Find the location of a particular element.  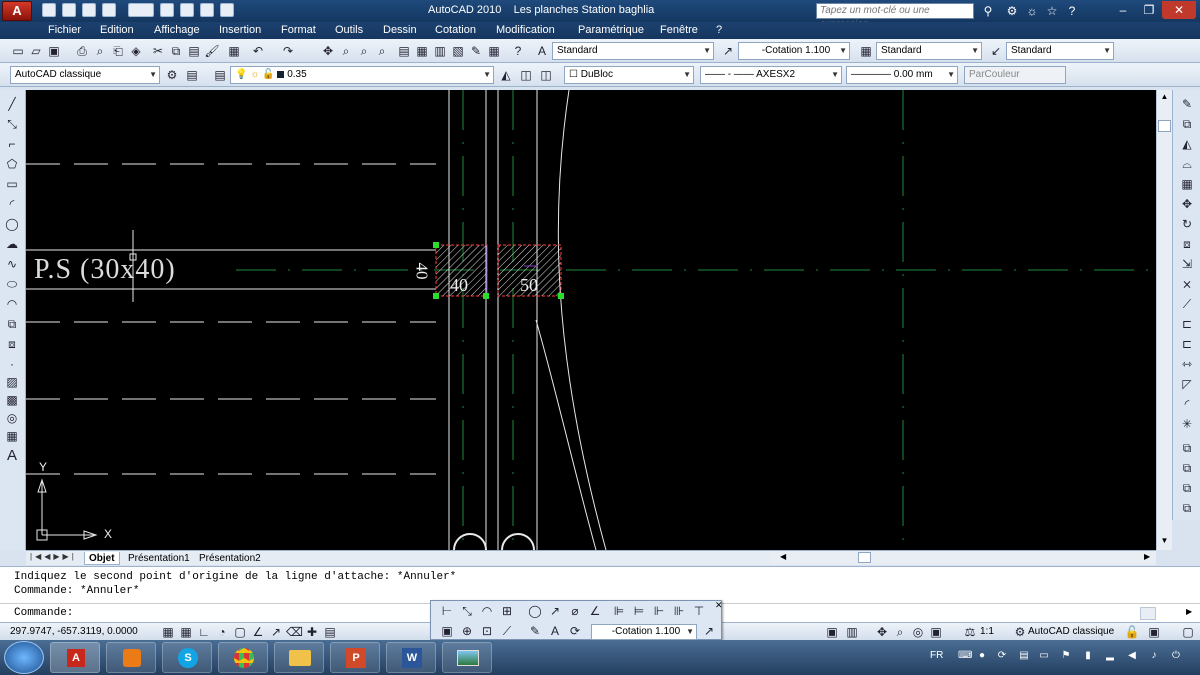

annotation-scale-icon: ⚖ is located at coordinates (970, 632).